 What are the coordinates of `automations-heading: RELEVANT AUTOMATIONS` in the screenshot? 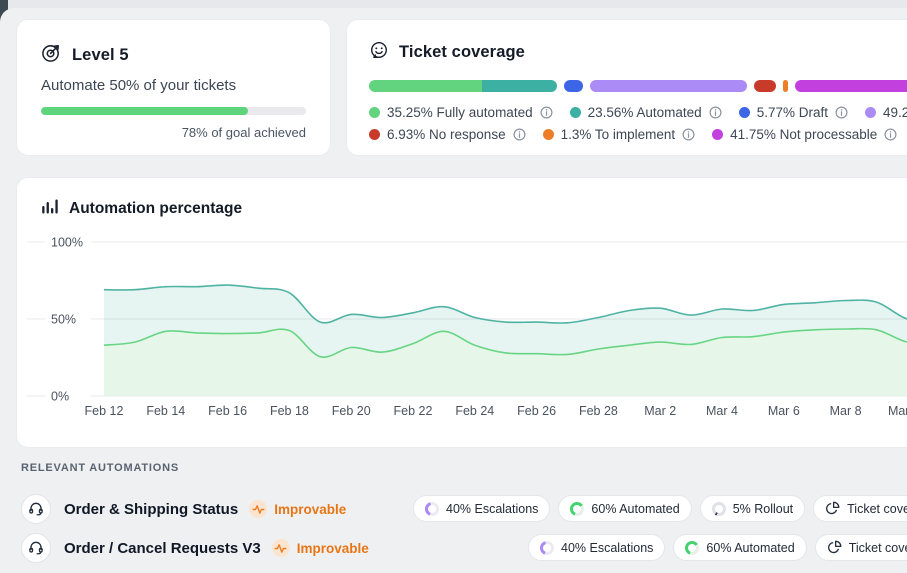 It's located at (100, 468).